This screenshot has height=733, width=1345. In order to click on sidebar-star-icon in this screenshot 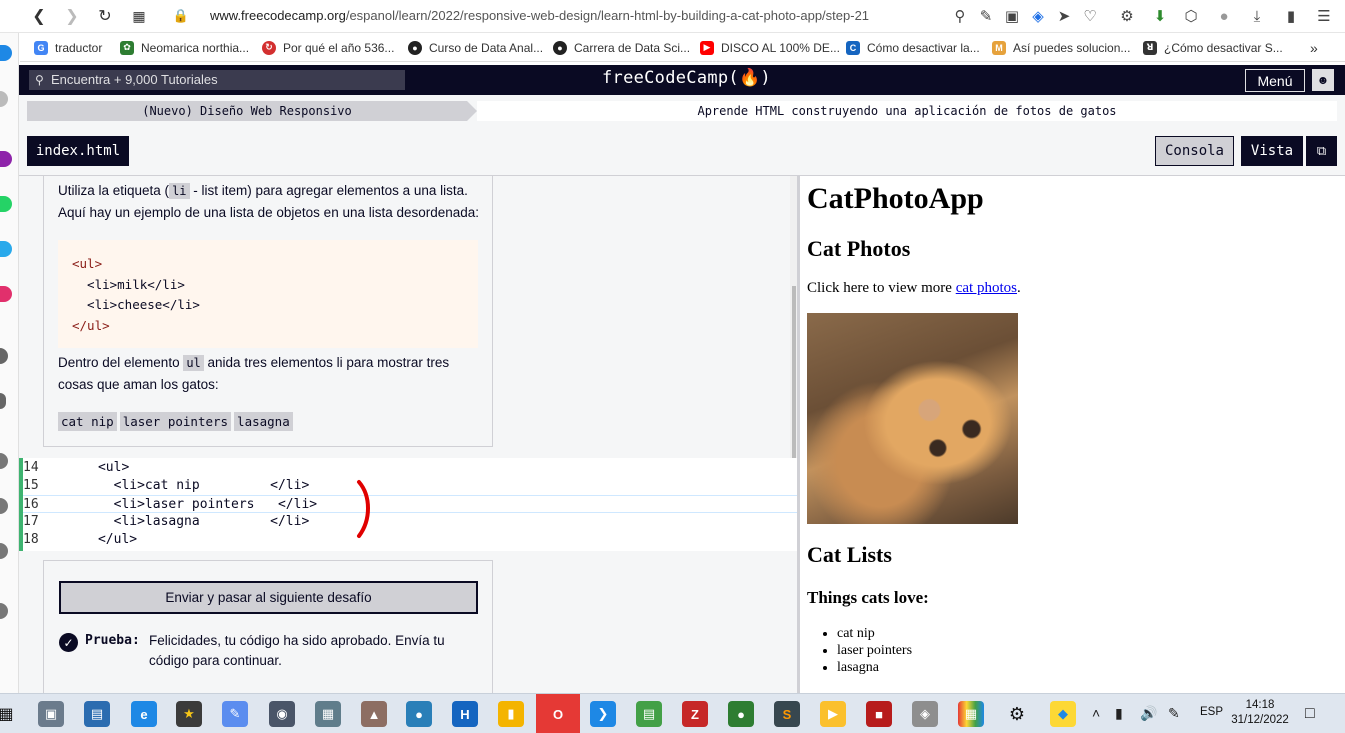, I will do `click(4, 99)`.